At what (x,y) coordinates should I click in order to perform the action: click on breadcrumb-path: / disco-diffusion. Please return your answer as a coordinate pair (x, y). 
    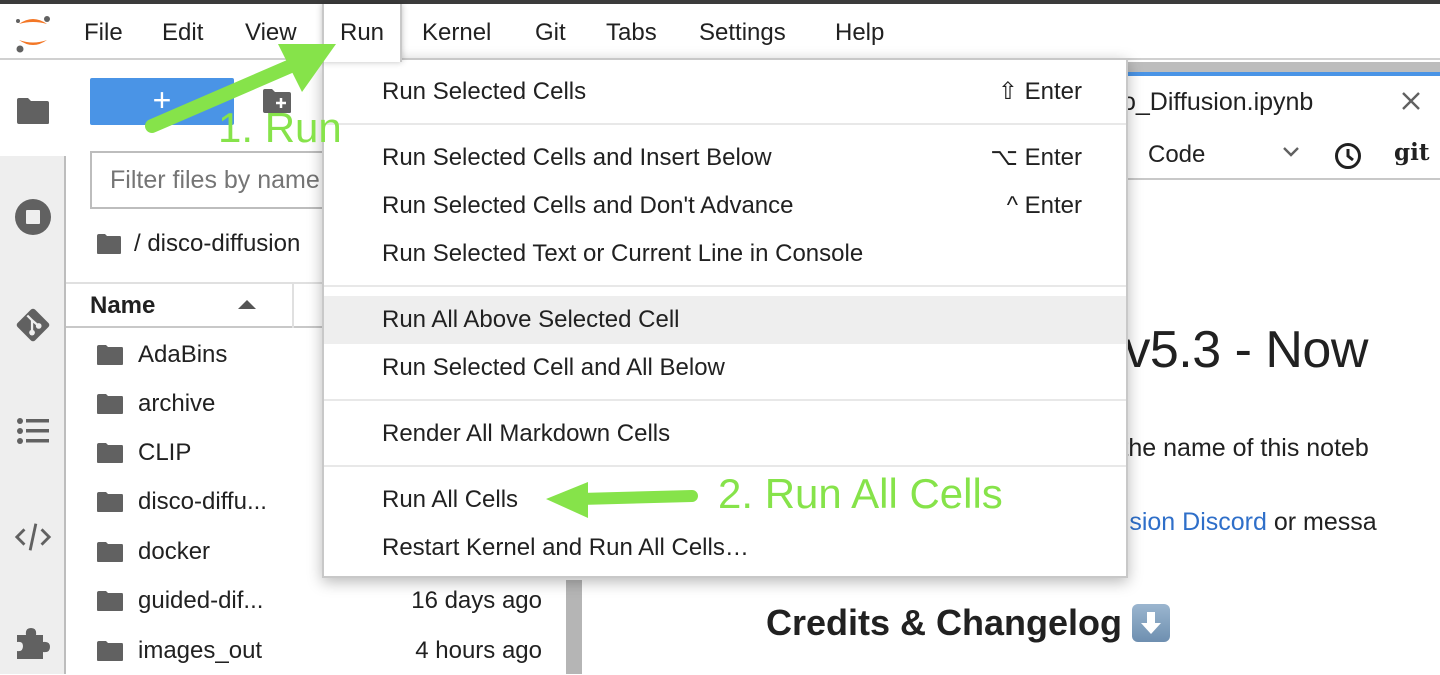
    Looking at the image, I should click on (217, 244).